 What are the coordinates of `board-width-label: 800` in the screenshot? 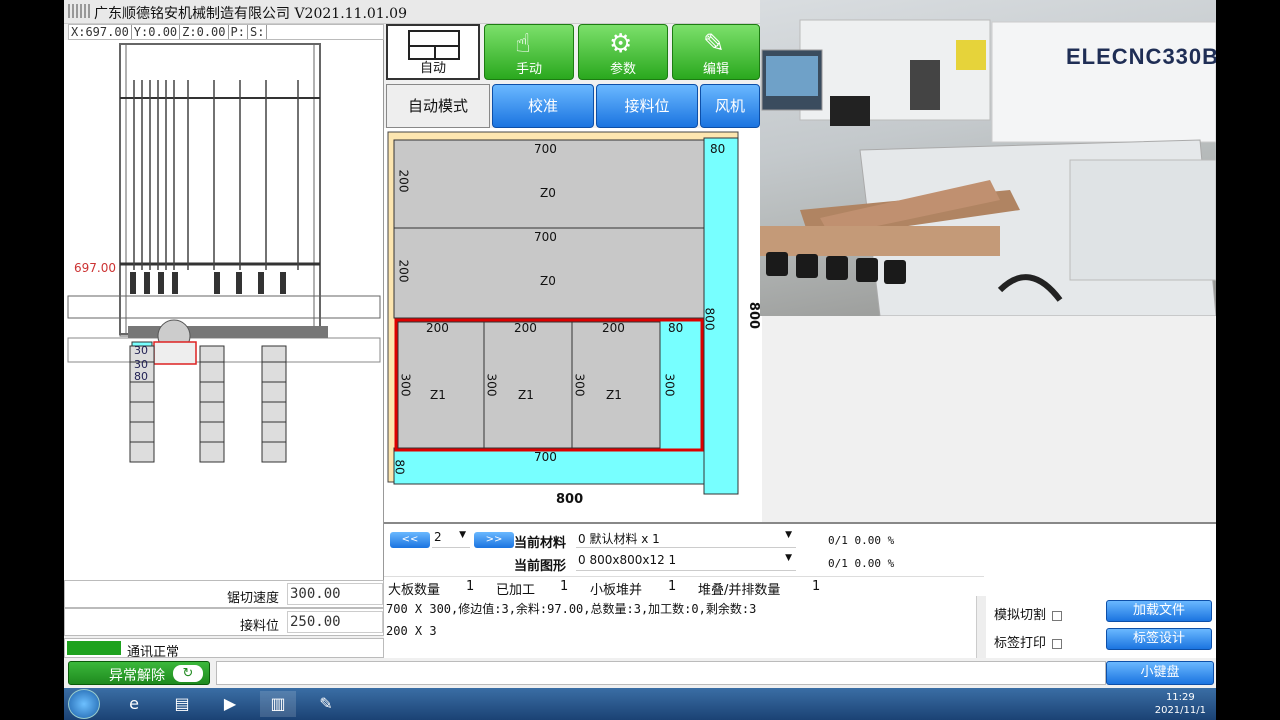 It's located at (570, 499).